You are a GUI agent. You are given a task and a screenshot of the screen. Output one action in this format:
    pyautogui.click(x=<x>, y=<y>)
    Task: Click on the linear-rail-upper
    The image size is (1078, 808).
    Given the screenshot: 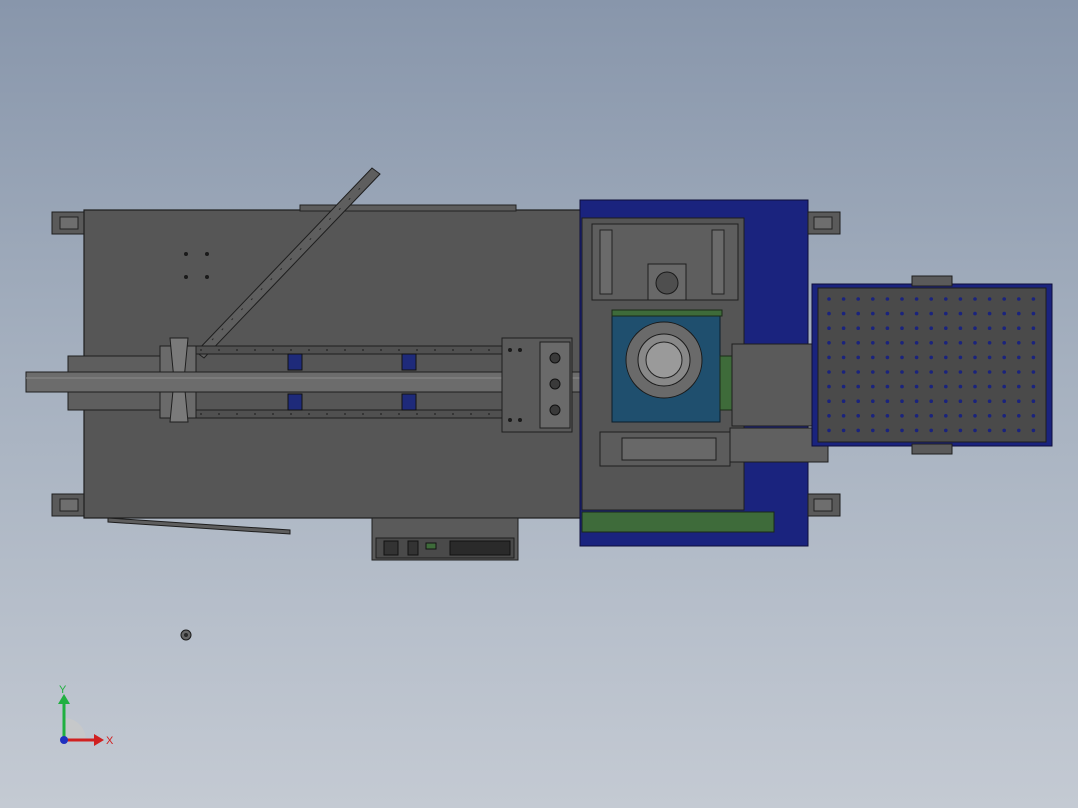 What is the action you would take?
    pyautogui.click(x=350, y=350)
    